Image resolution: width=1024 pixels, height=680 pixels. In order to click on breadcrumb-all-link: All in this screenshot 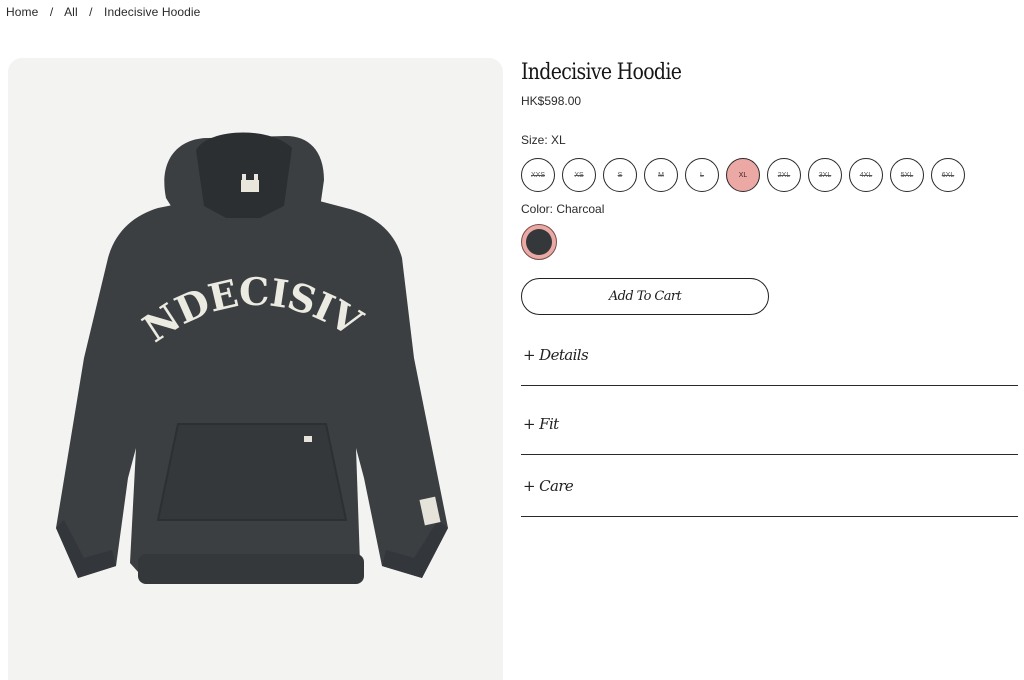, I will do `click(71, 12)`.